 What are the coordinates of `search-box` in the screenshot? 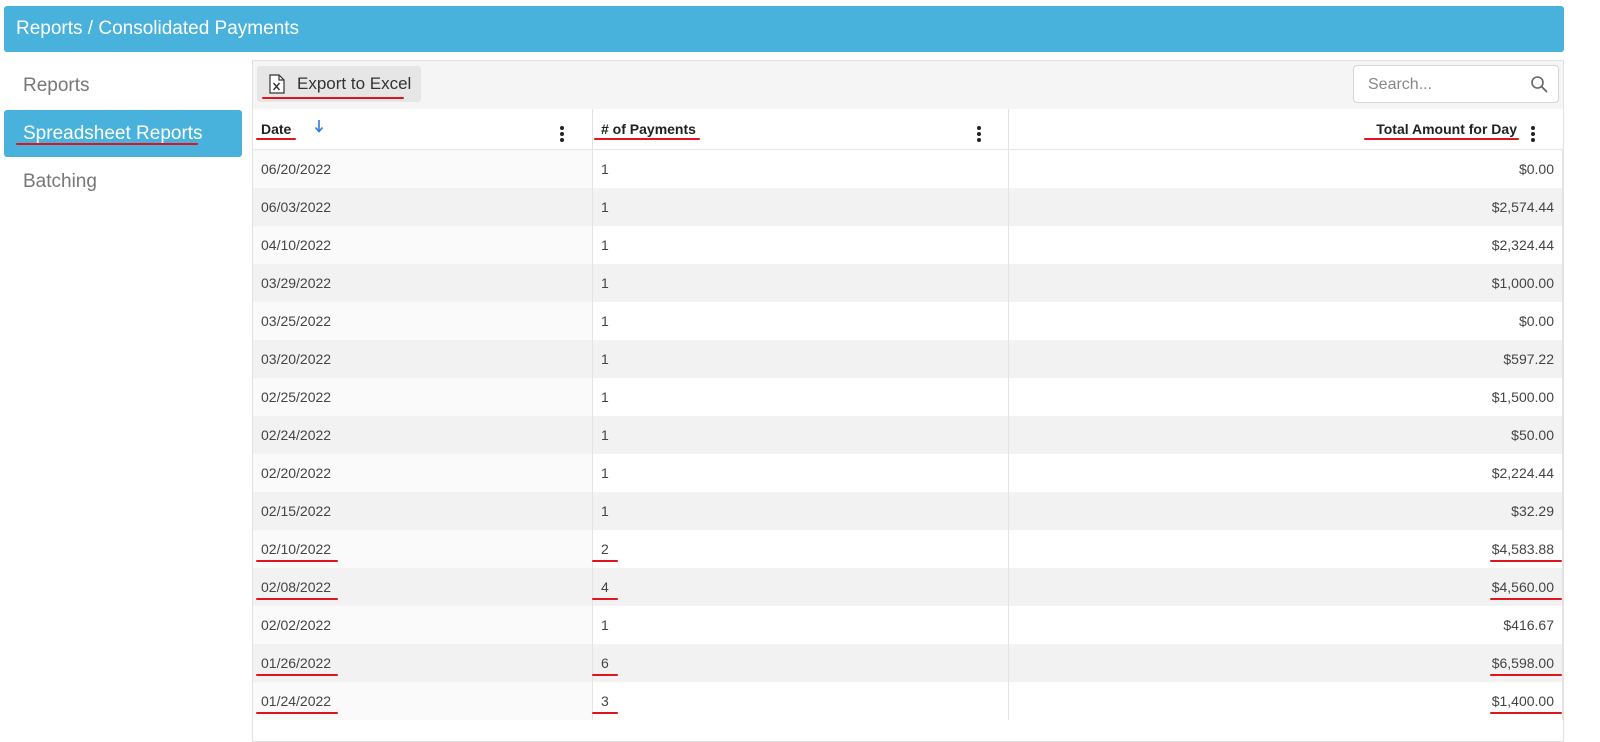 It's located at (1456, 84).